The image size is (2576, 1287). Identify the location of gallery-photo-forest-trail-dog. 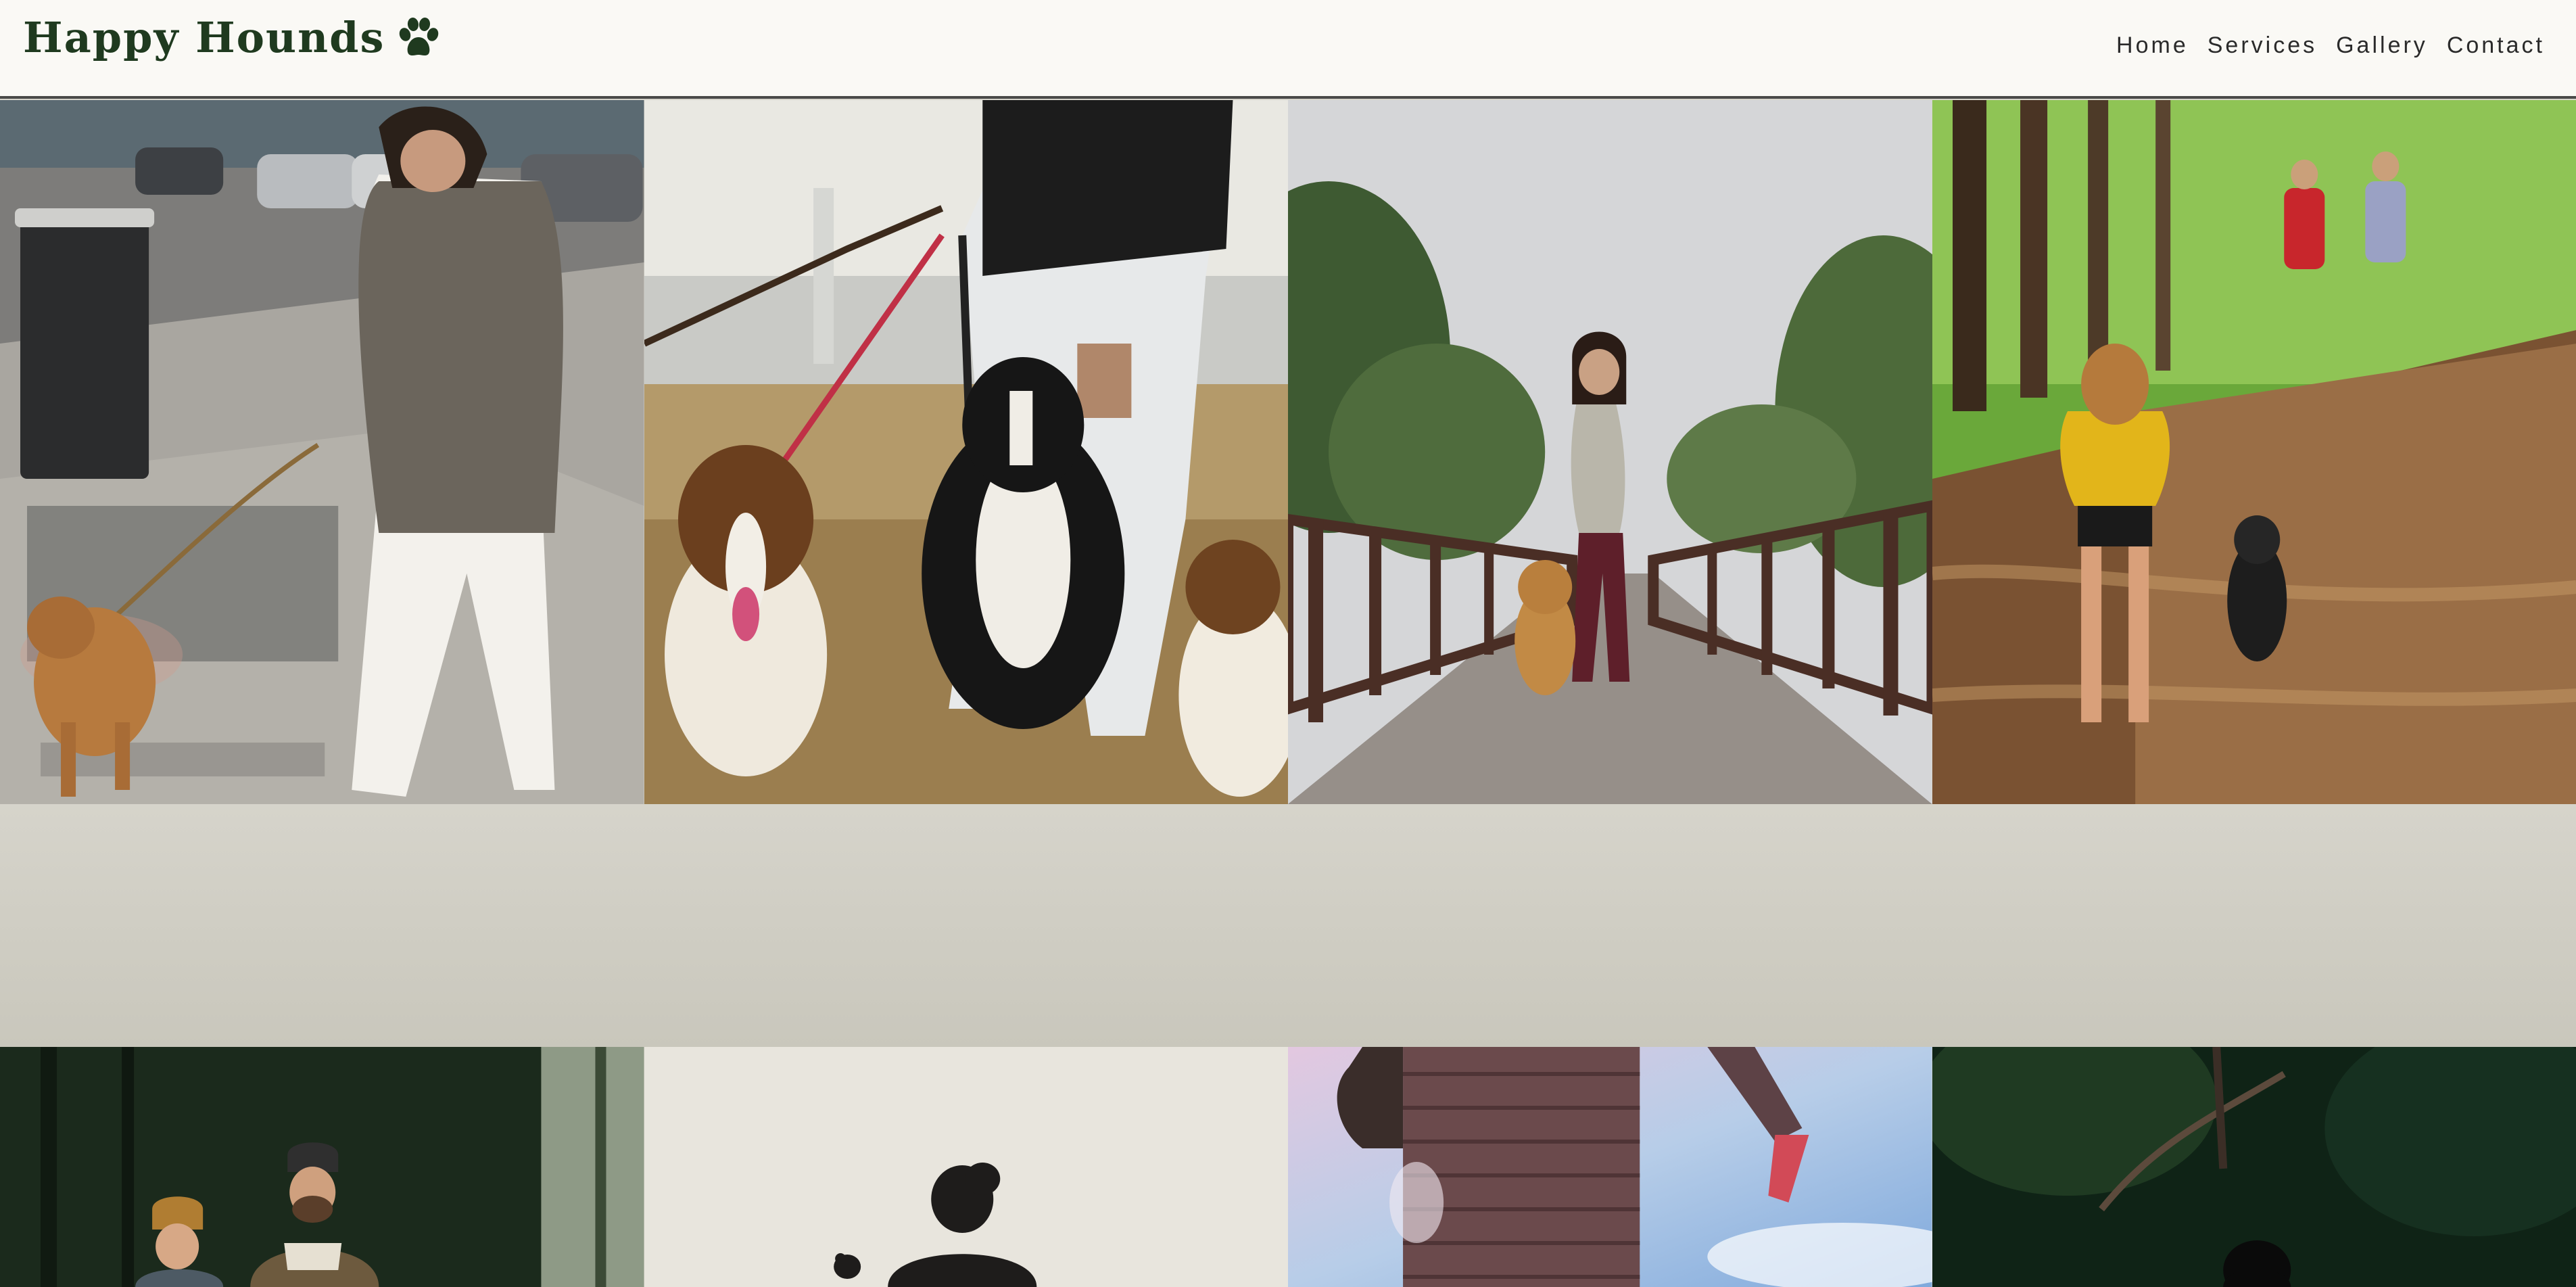
(2254, 452).